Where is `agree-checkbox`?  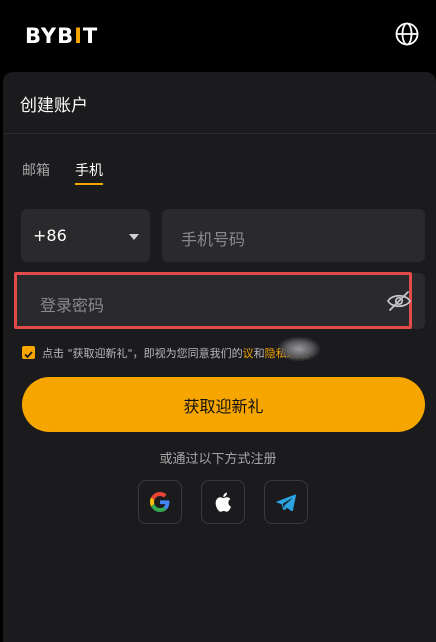
agree-checkbox is located at coordinates (28, 352).